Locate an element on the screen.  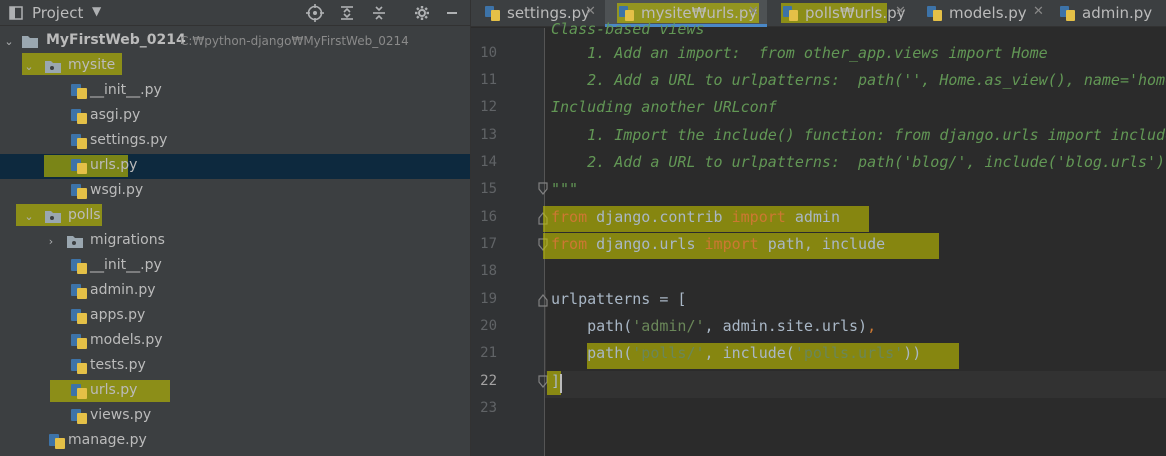
identifier-token: django.contrib is located at coordinates (659, 217).